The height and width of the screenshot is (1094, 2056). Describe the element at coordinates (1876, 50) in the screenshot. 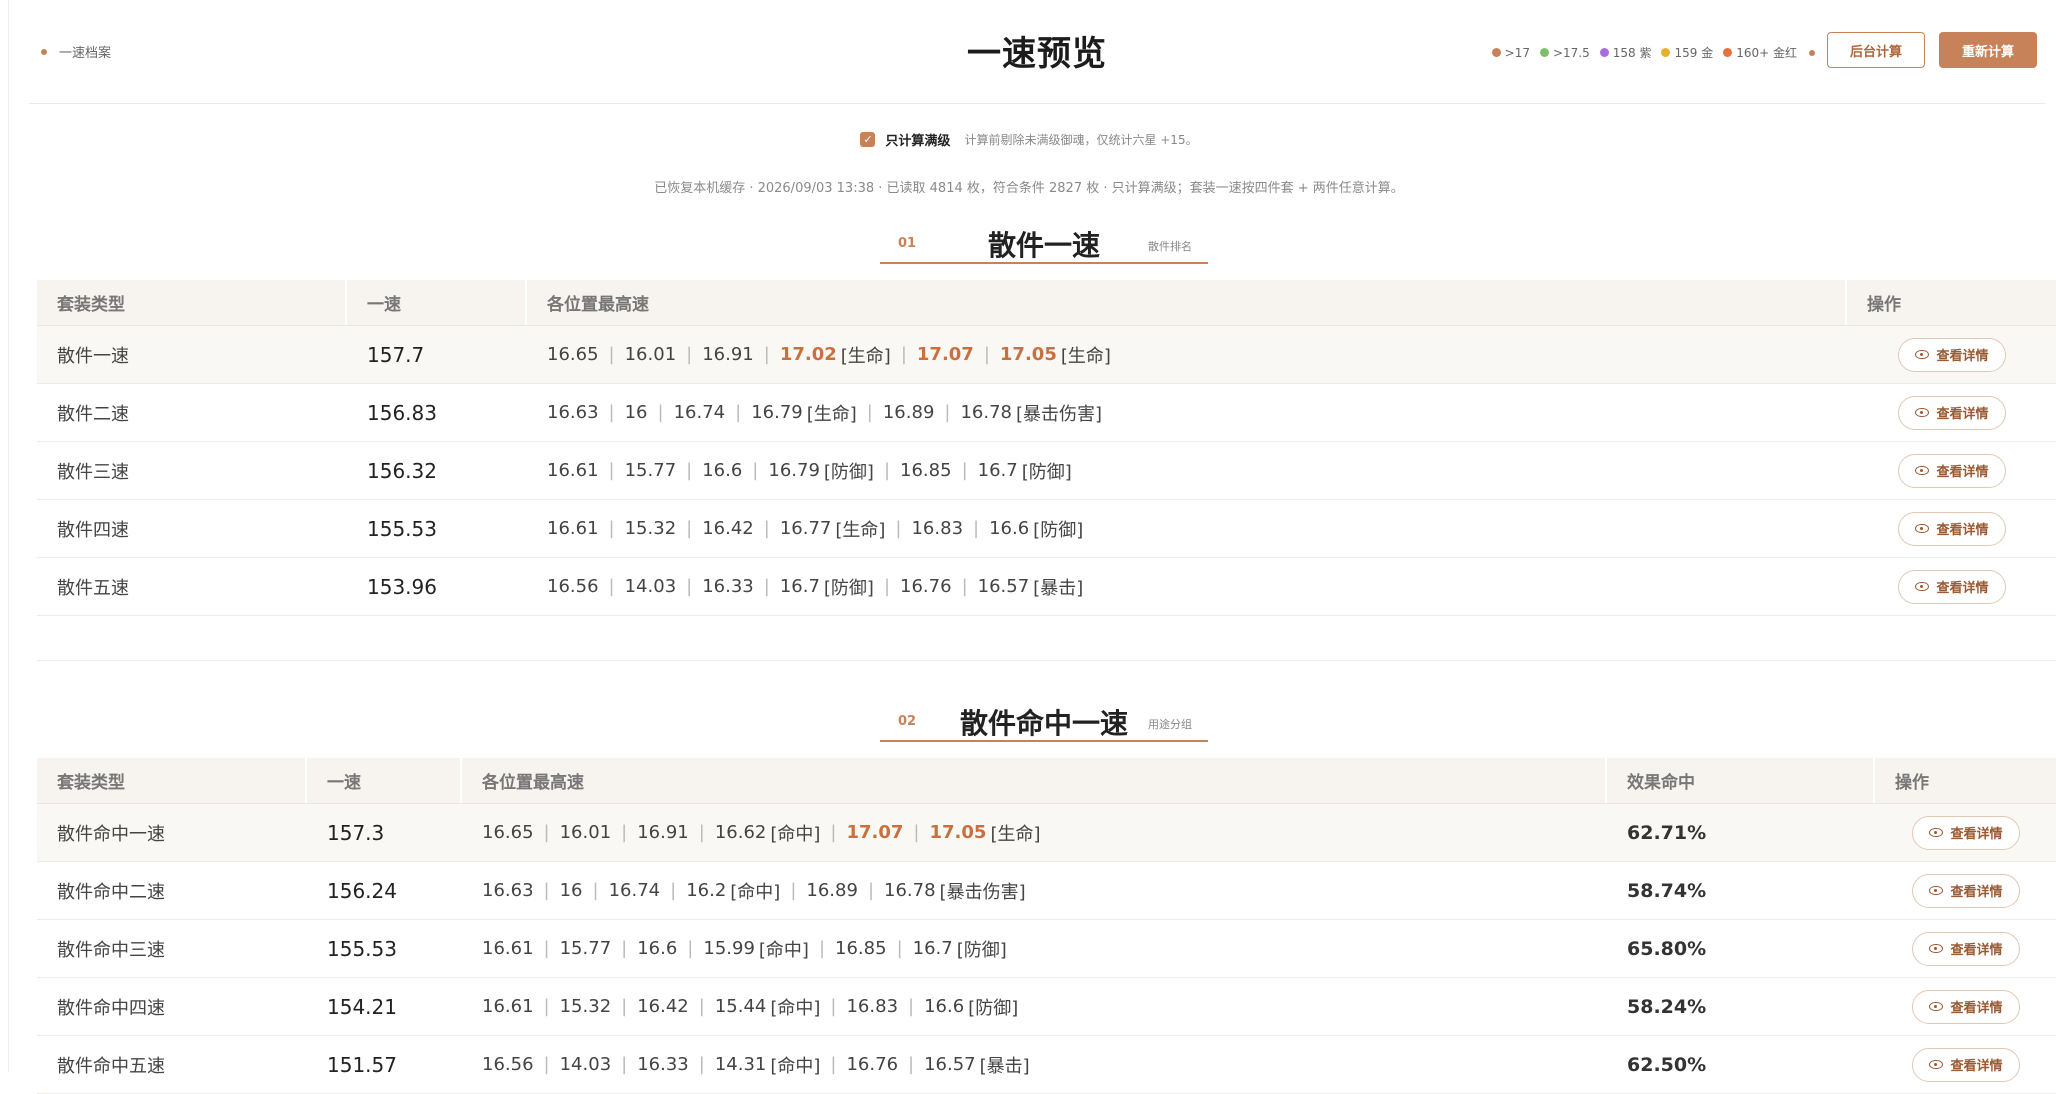

I see `background-calc-button: 后台计算` at that location.